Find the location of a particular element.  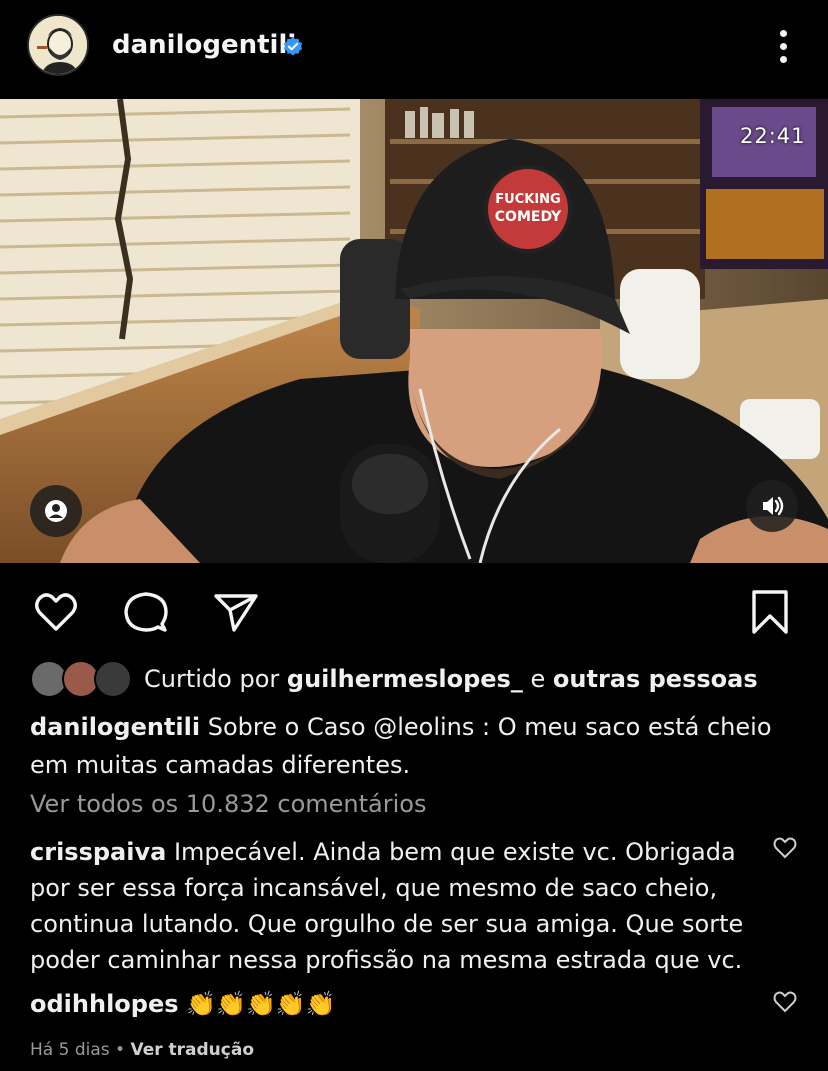

user-tag-icon is located at coordinates (56, 511).